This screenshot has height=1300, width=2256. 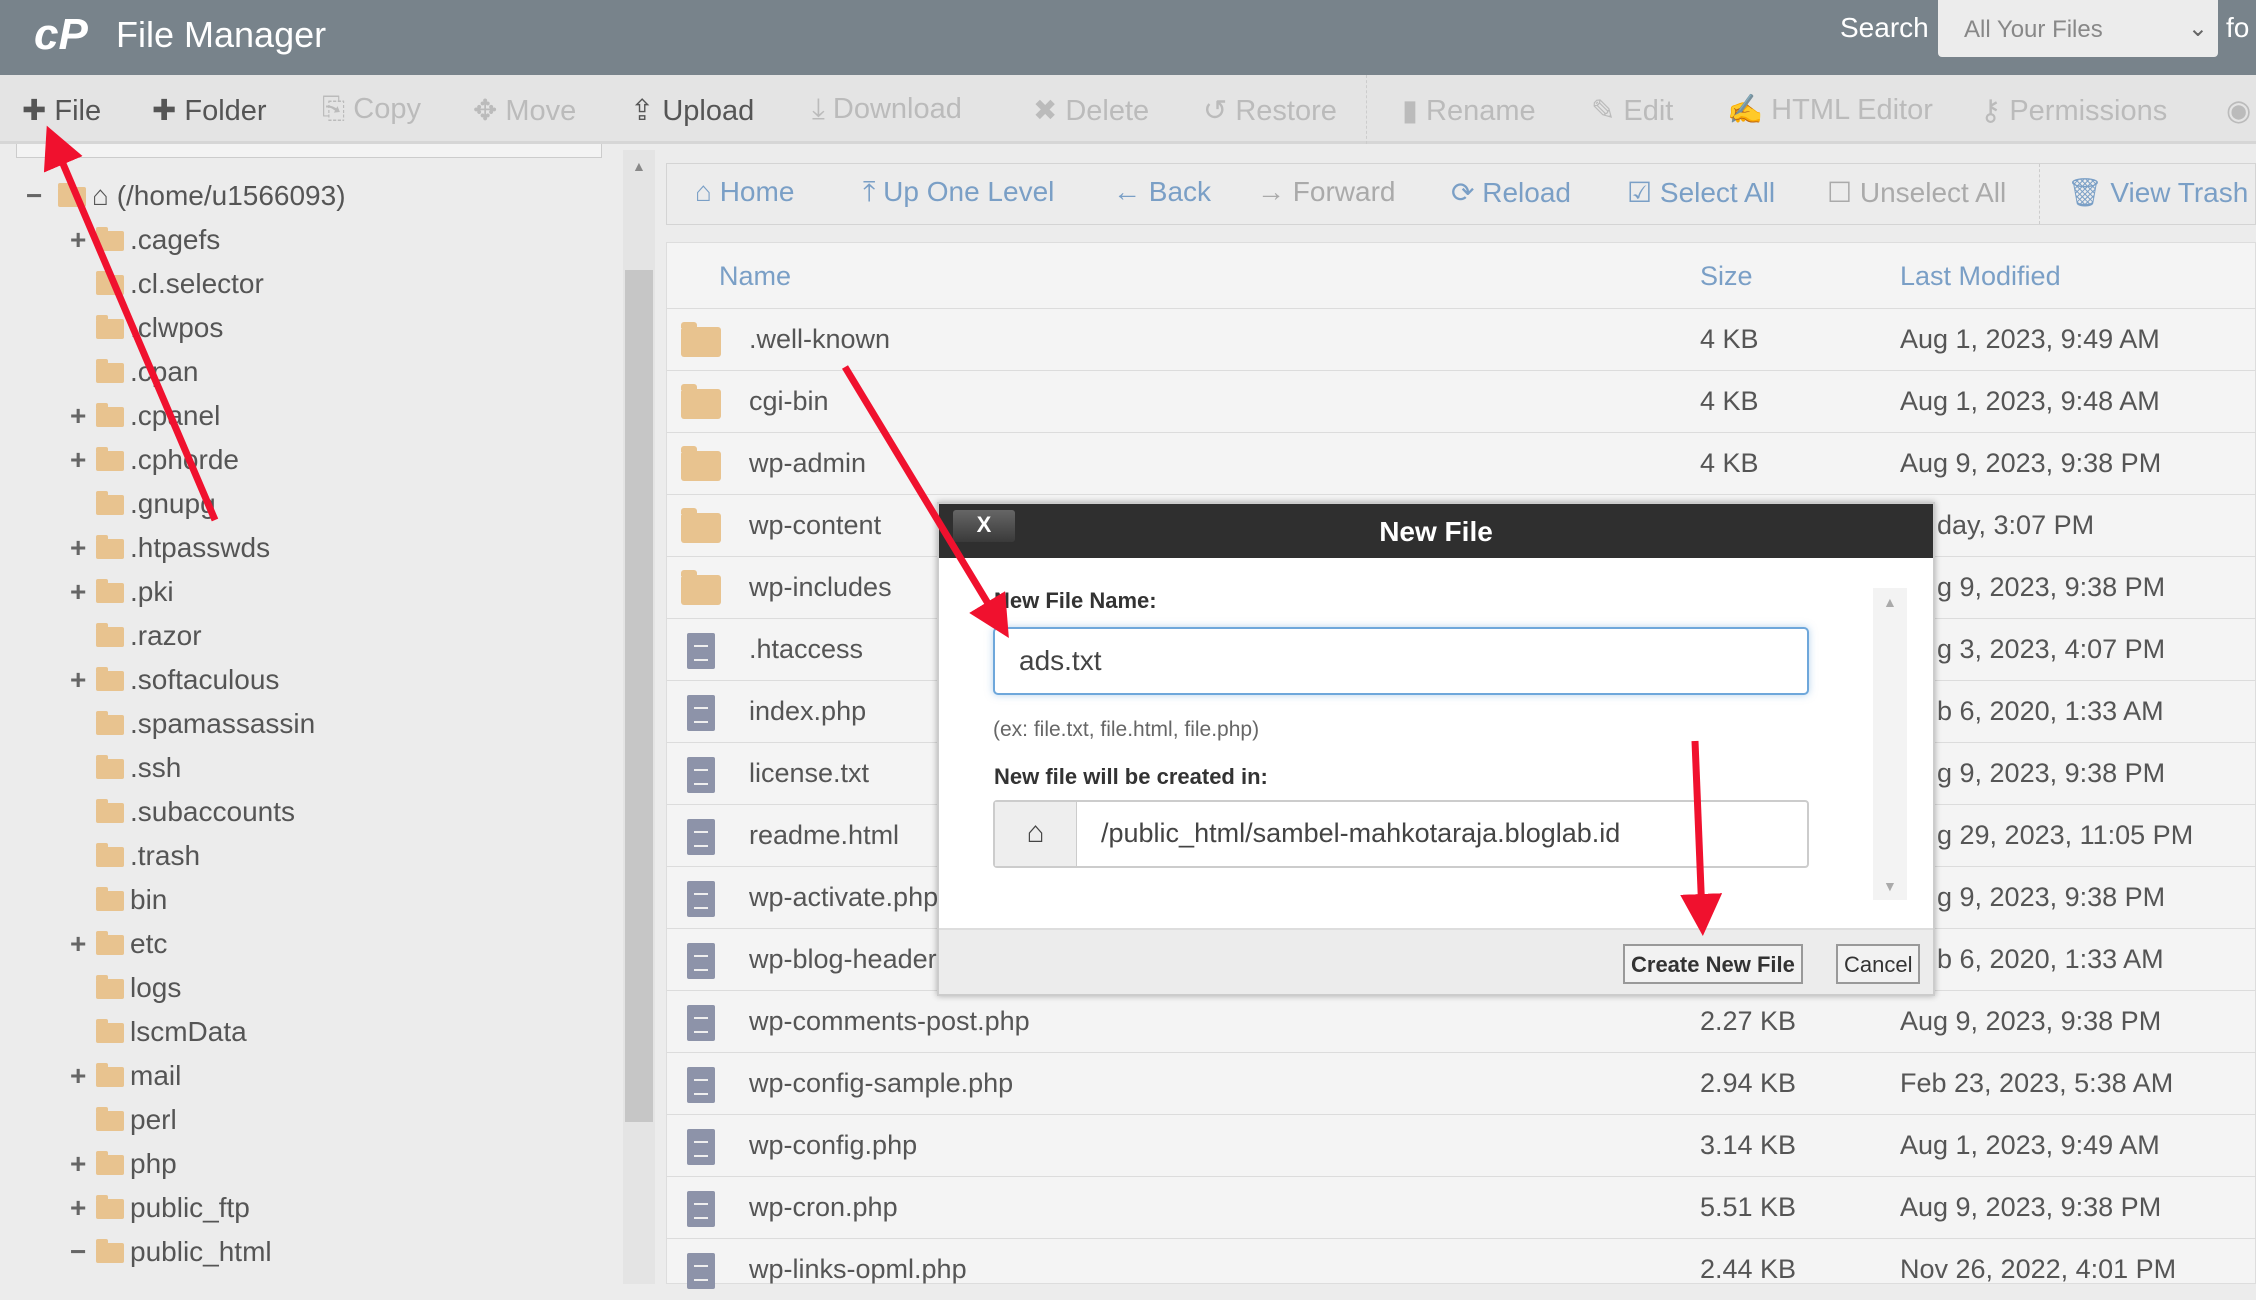 I want to click on file-name: wp-config-sample.php, so click(x=881, y=1083).